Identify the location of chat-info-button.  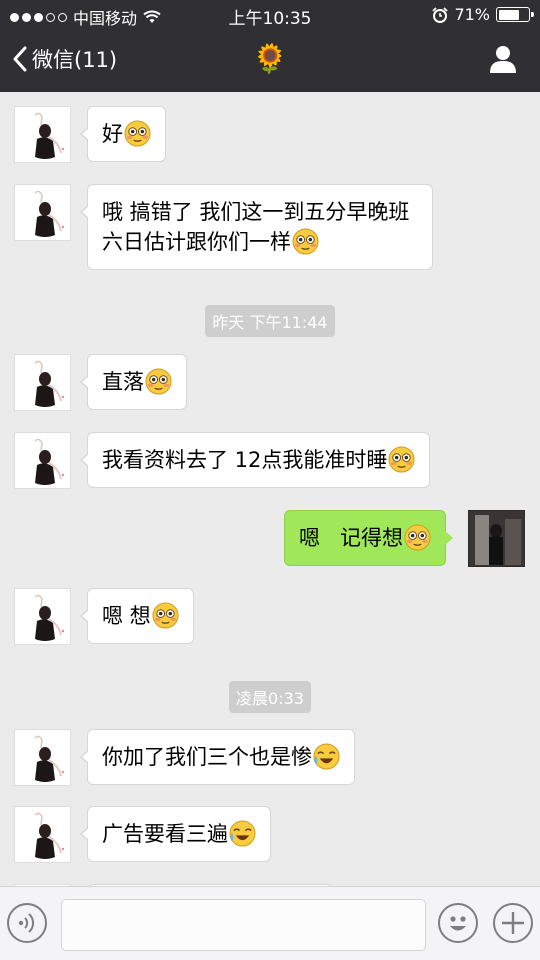
(503, 61).